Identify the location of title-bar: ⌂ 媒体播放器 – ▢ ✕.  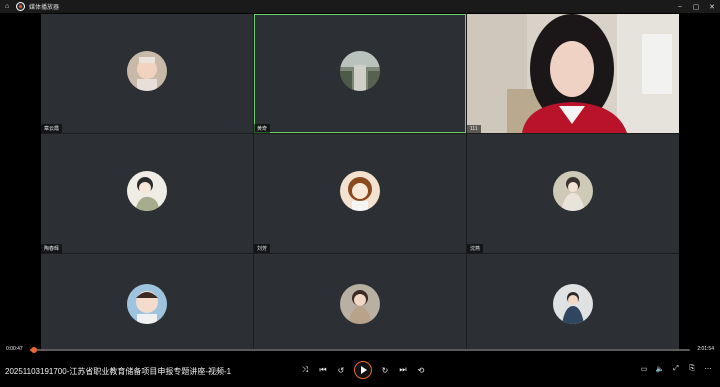
(360, 6).